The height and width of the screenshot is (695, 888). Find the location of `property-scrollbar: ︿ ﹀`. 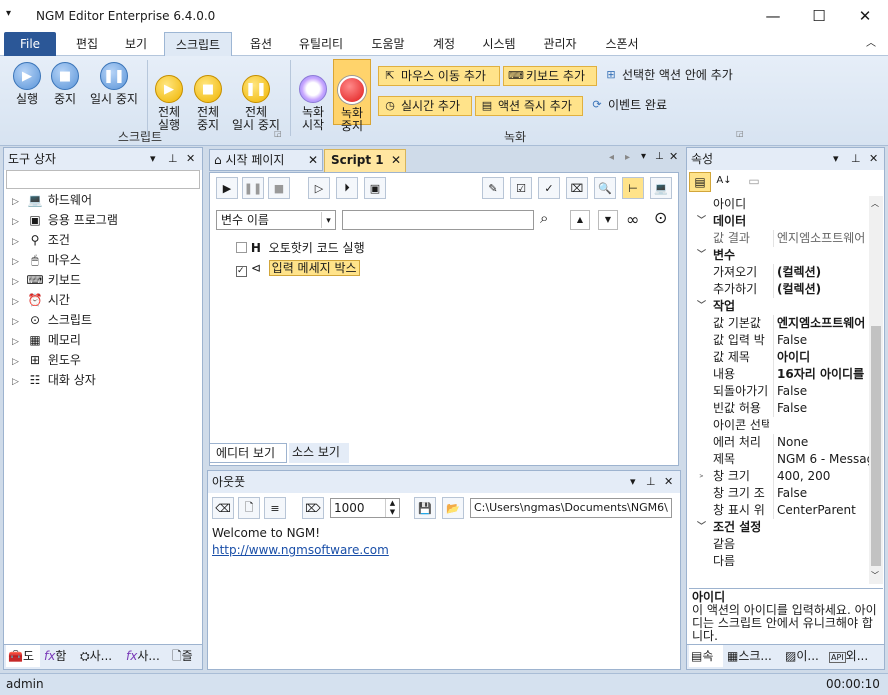

property-scrollbar: ︿ ﹀ is located at coordinates (876, 390).